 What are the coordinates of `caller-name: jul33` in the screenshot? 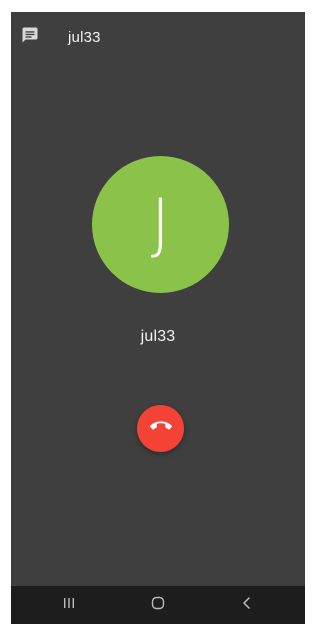 It's located at (158, 336).